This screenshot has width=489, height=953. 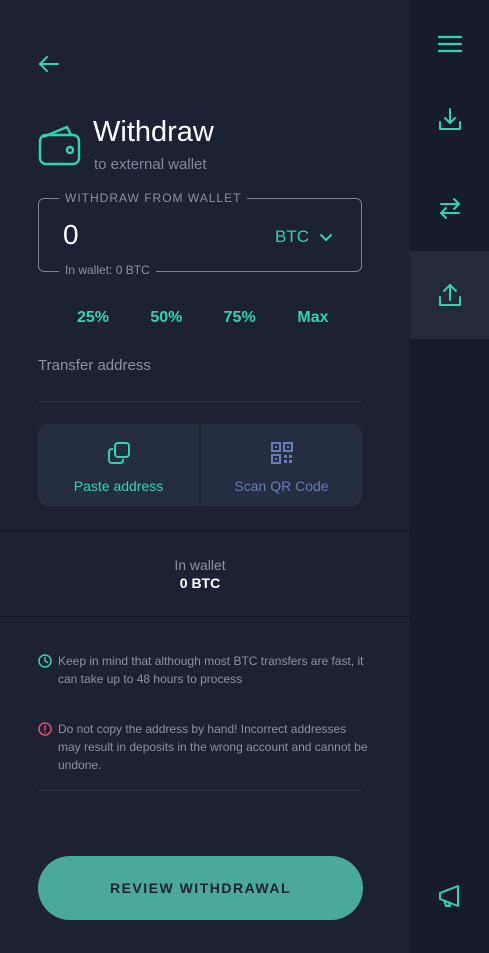 What do you see at coordinates (200, 583) in the screenshot?
I see `in-wallet-value: 0 BTC` at bounding box center [200, 583].